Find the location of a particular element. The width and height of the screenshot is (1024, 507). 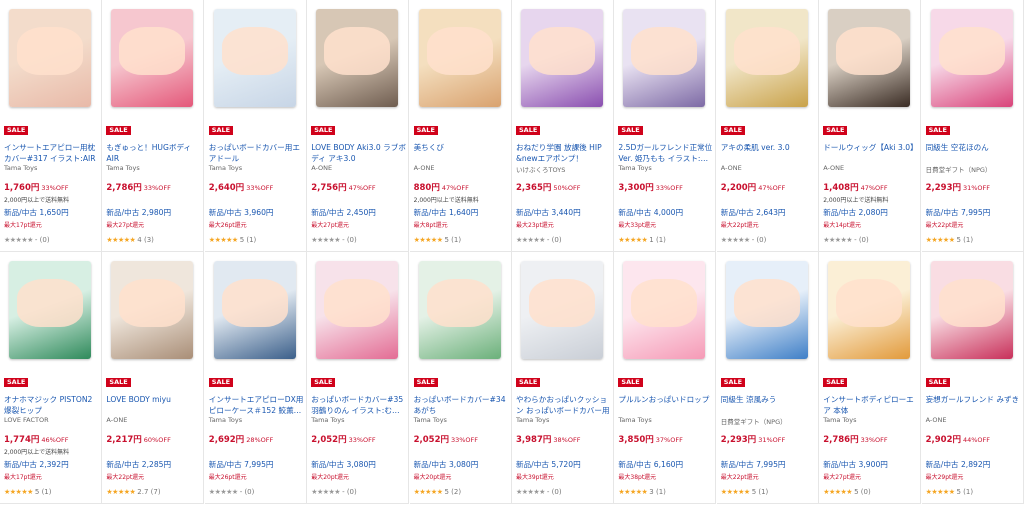

product-title-link: オナホマジック PISTON2 爆裂ヒップ is located at coordinates (52, 405).